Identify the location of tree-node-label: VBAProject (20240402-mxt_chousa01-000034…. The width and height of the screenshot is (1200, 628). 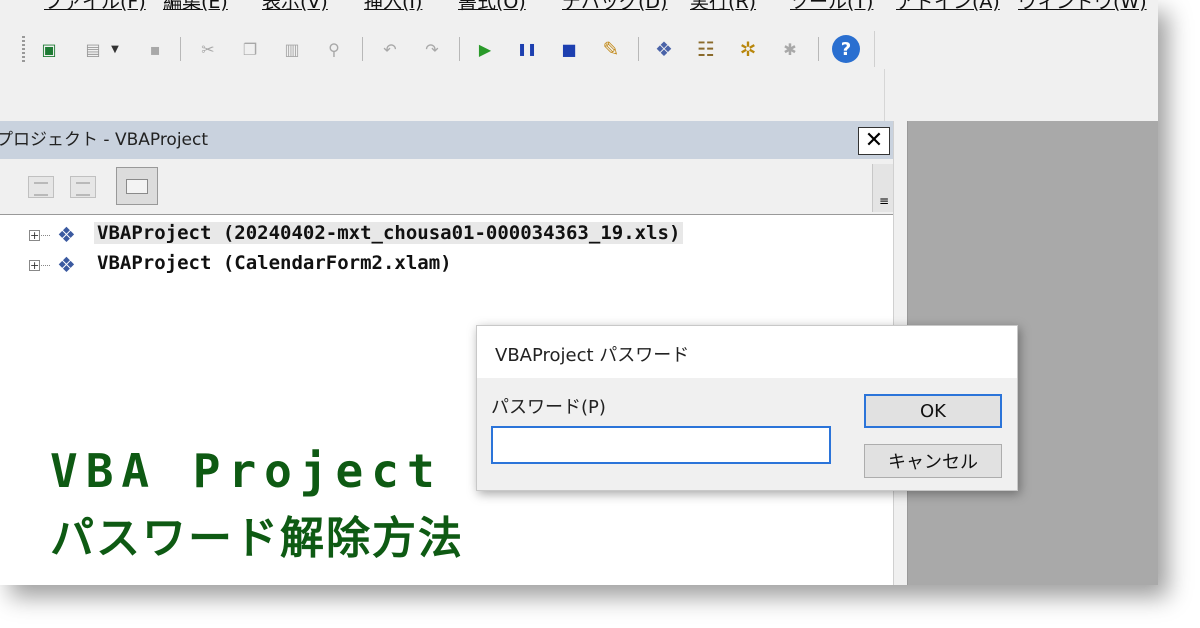
(389, 233).